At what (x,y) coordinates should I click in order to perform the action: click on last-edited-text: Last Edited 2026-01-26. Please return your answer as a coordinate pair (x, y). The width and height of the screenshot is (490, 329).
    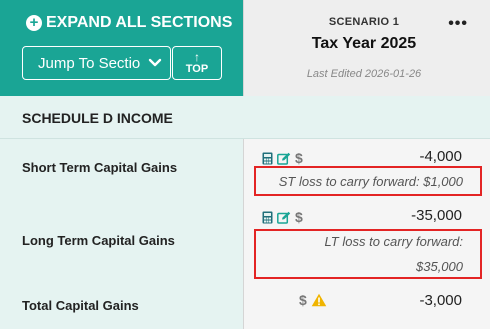
    Looking at the image, I should click on (364, 74).